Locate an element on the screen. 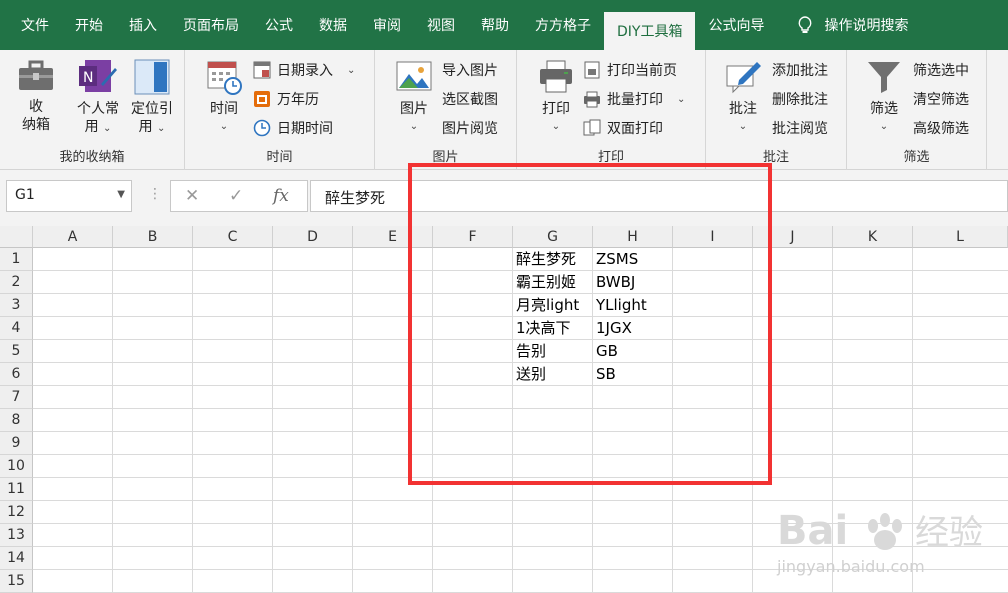  comment-button: 批注 ⌄ is located at coordinates (743, 97).